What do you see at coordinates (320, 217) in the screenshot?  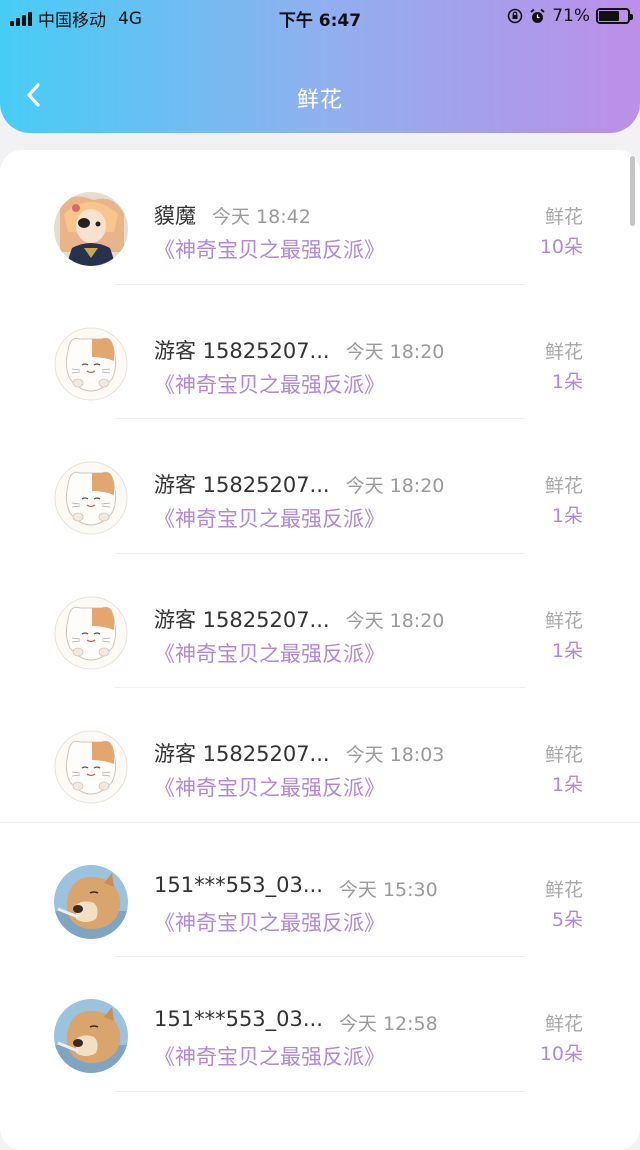 I see `flower-record-row: 貘魔 今天 18:42 《神奇宝贝之最强反派》 鲜花 10朵` at bounding box center [320, 217].